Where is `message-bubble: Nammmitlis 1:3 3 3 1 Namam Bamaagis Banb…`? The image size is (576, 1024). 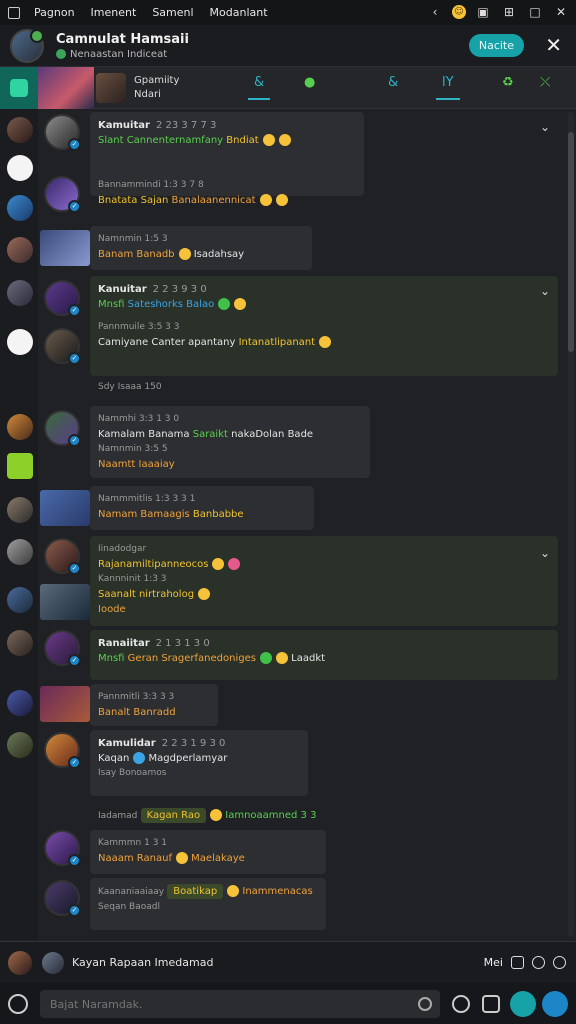 message-bubble: Nammmitlis 1:3 3 3 1 Namam Bamaagis Banb… is located at coordinates (202, 508).